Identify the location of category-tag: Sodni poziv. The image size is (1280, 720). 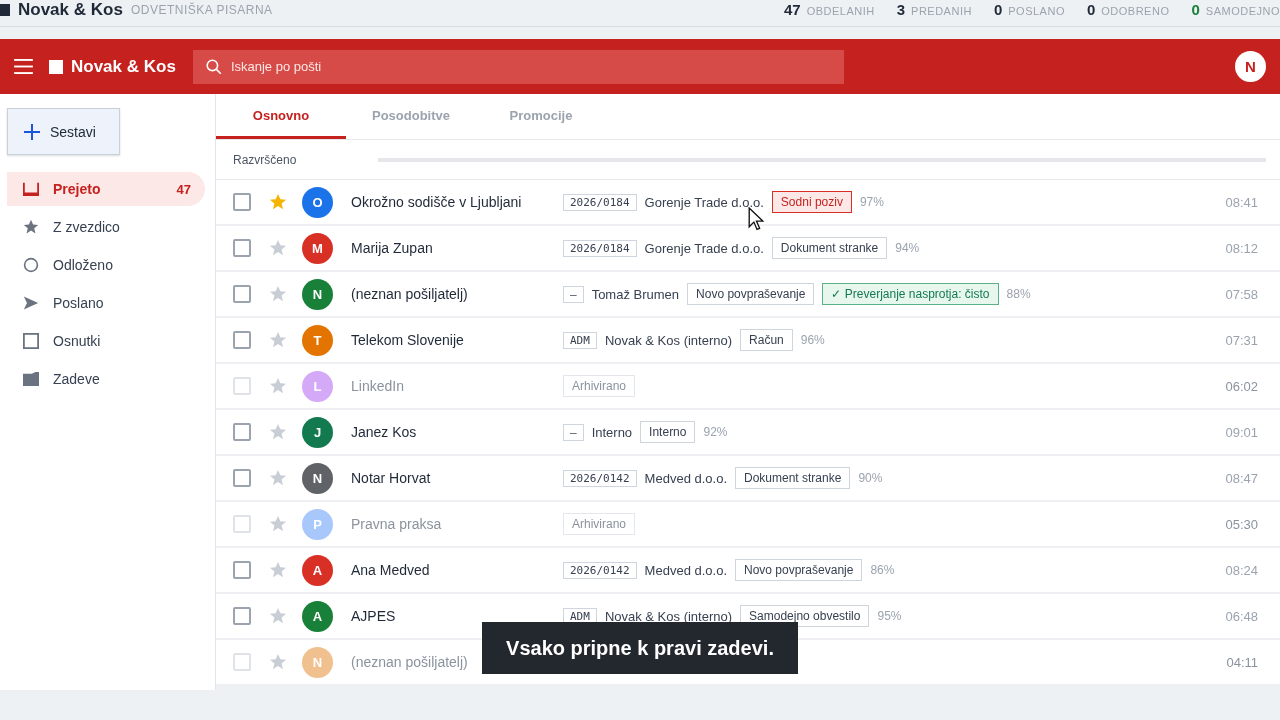
(811, 202).